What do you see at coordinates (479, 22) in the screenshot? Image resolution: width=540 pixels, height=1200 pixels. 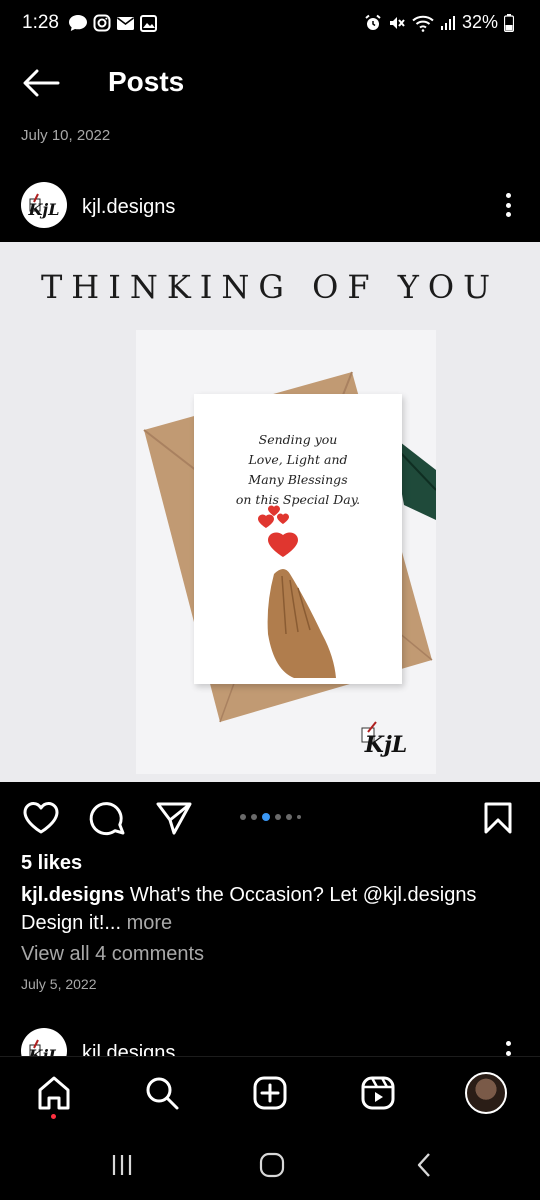 I see `battery-percent: 32%` at bounding box center [479, 22].